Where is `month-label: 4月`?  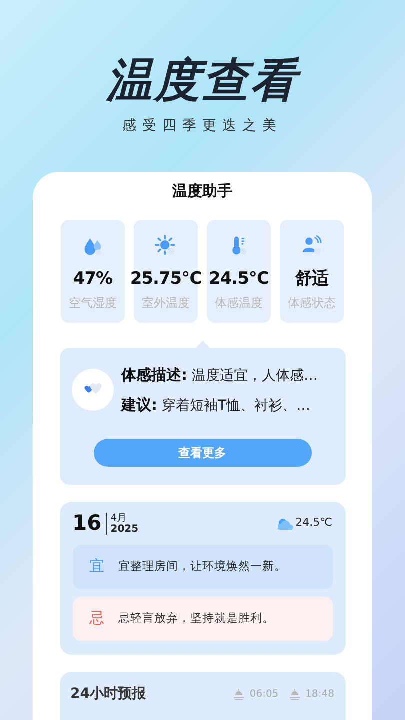 month-label: 4月 is located at coordinates (119, 518).